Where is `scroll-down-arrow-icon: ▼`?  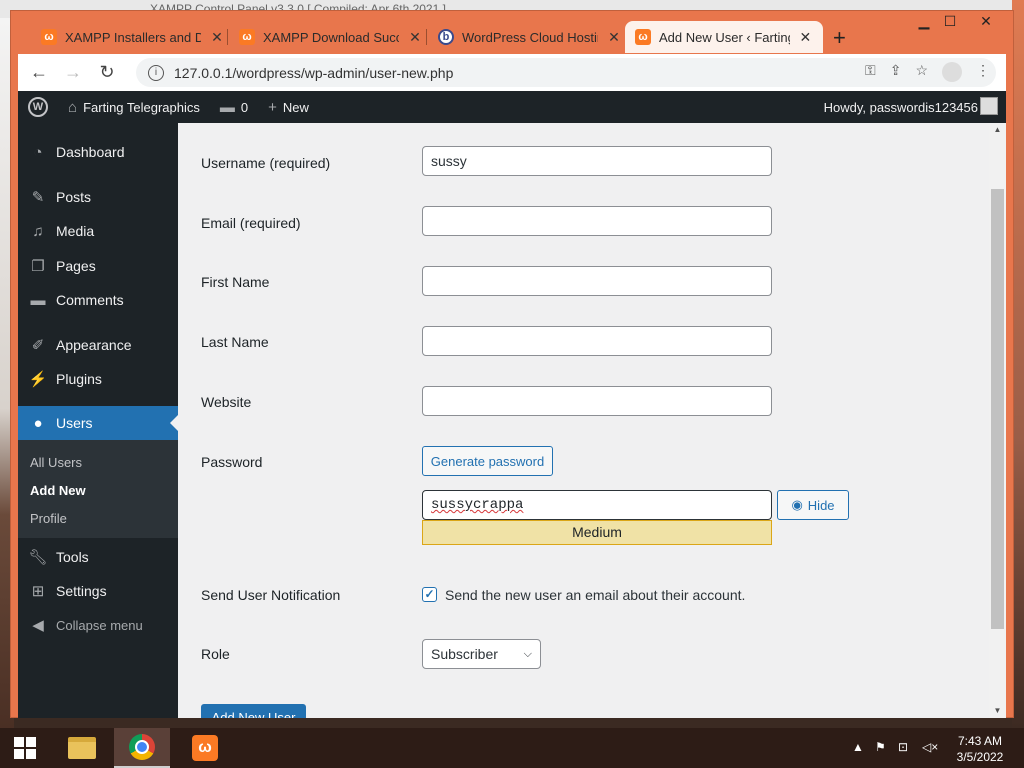 scroll-down-arrow-icon: ▼ is located at coordinates (997, 710).